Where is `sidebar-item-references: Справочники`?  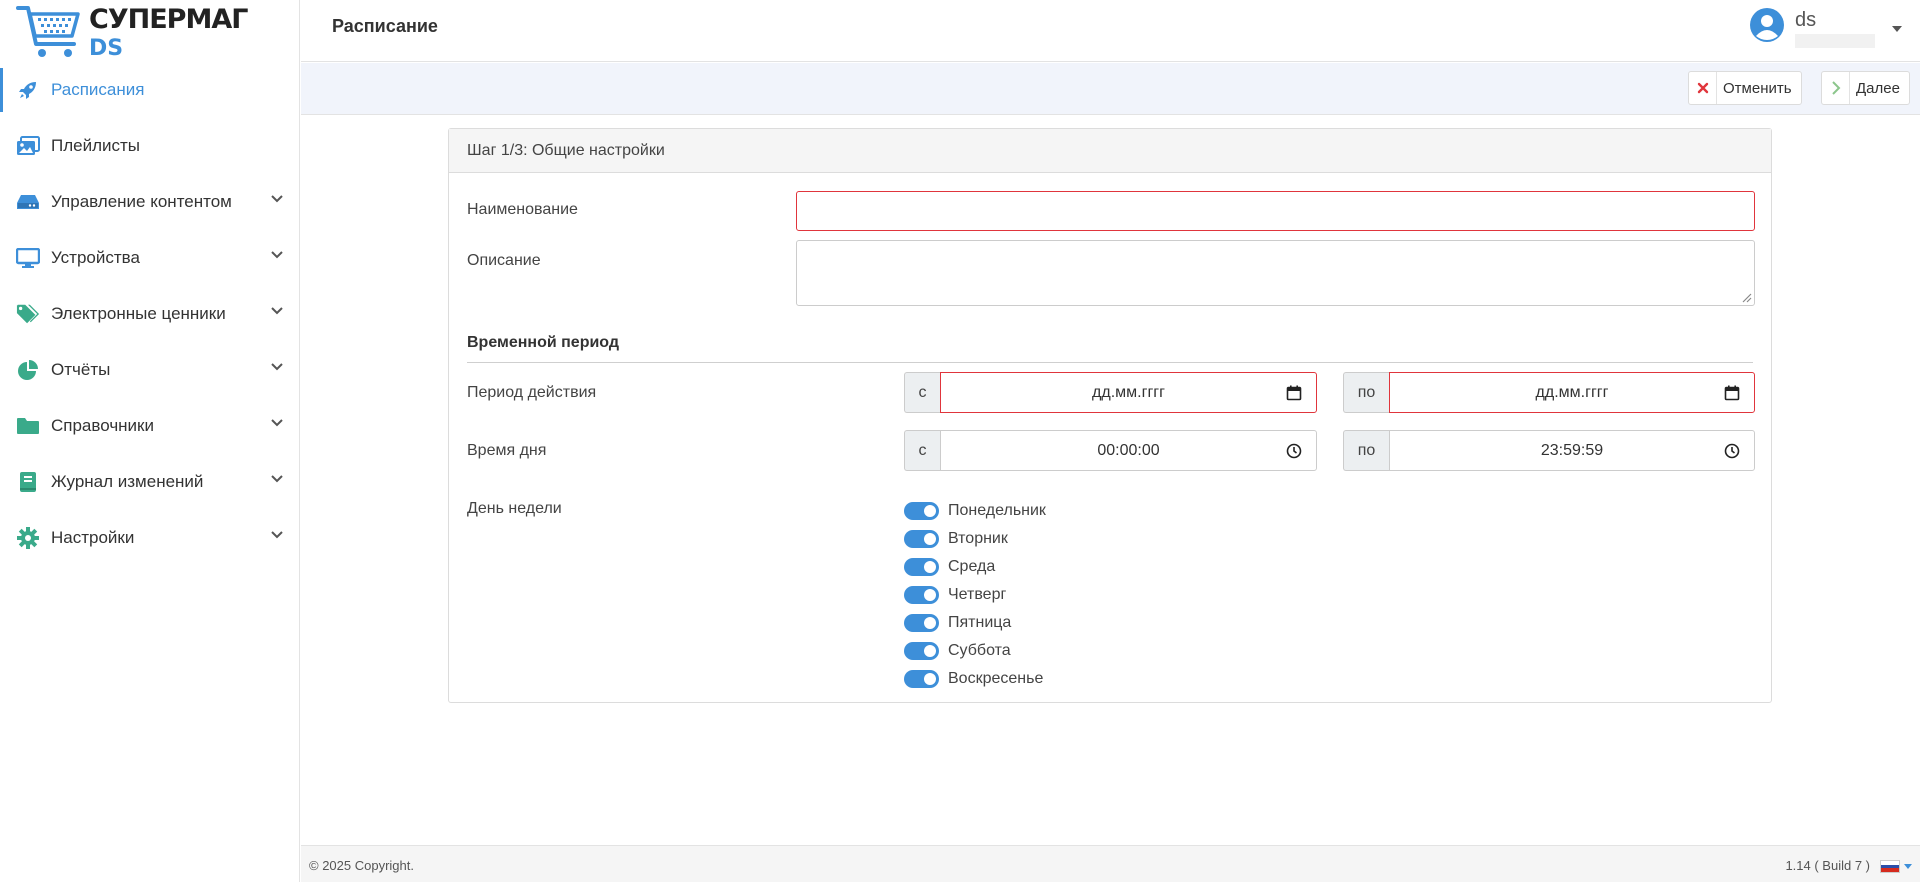
sidebar-item-references: Справочники is located at coordinates (149, 426).